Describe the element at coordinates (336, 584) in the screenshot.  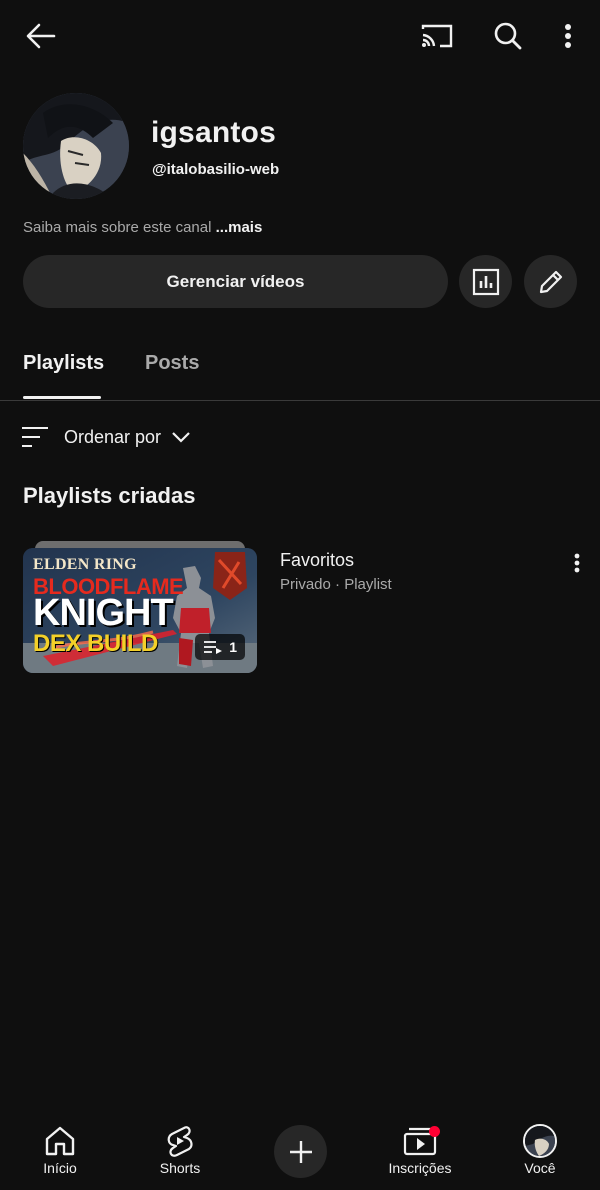
I see `playlist-meta: Privado · Playlist` at that location.